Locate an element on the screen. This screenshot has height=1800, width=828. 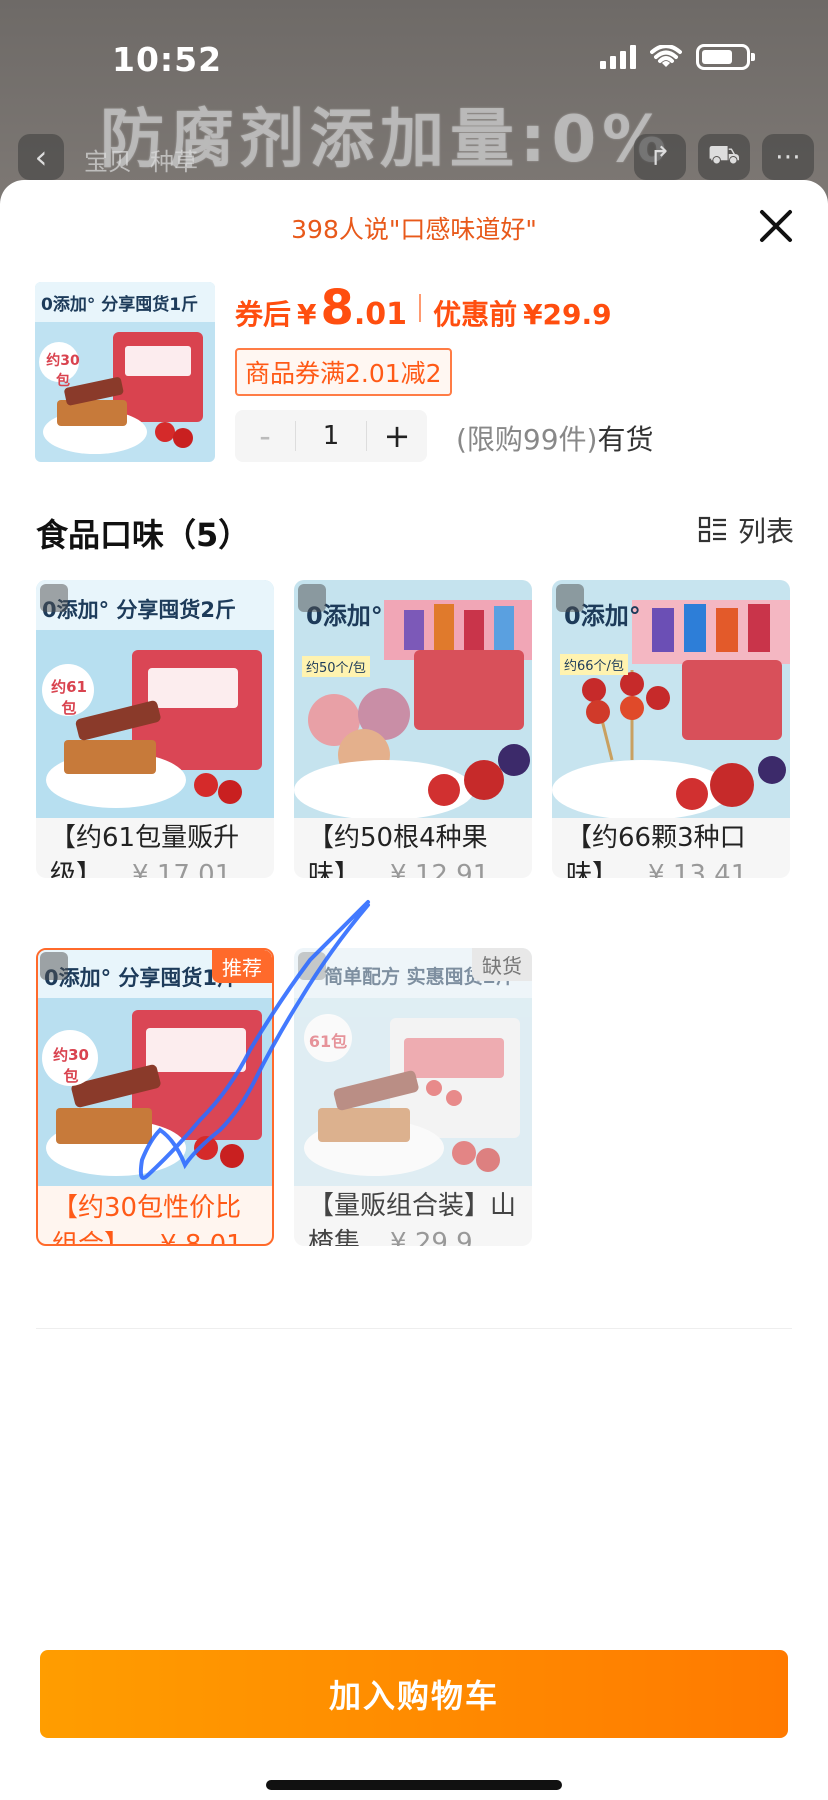
original-price: ¥29.9 is located at coordinates (567, 314).